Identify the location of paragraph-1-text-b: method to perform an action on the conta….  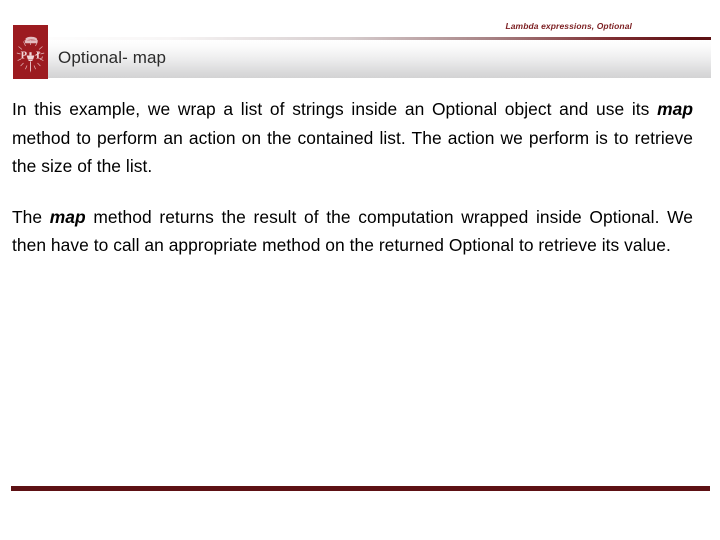
(352, 152).